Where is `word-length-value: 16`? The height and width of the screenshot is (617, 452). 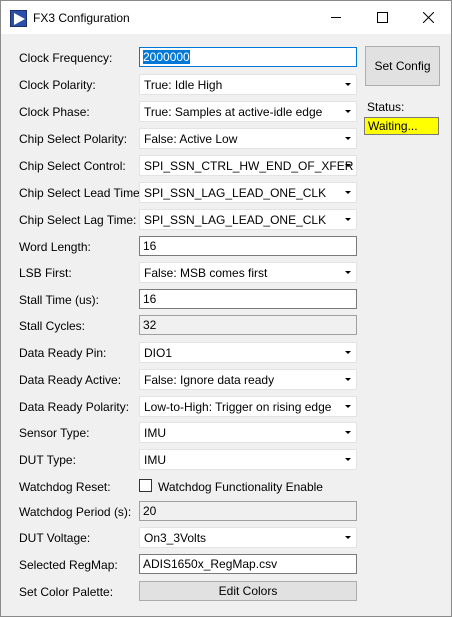
word-length-value: 16 is located at coordinates (150, 246).